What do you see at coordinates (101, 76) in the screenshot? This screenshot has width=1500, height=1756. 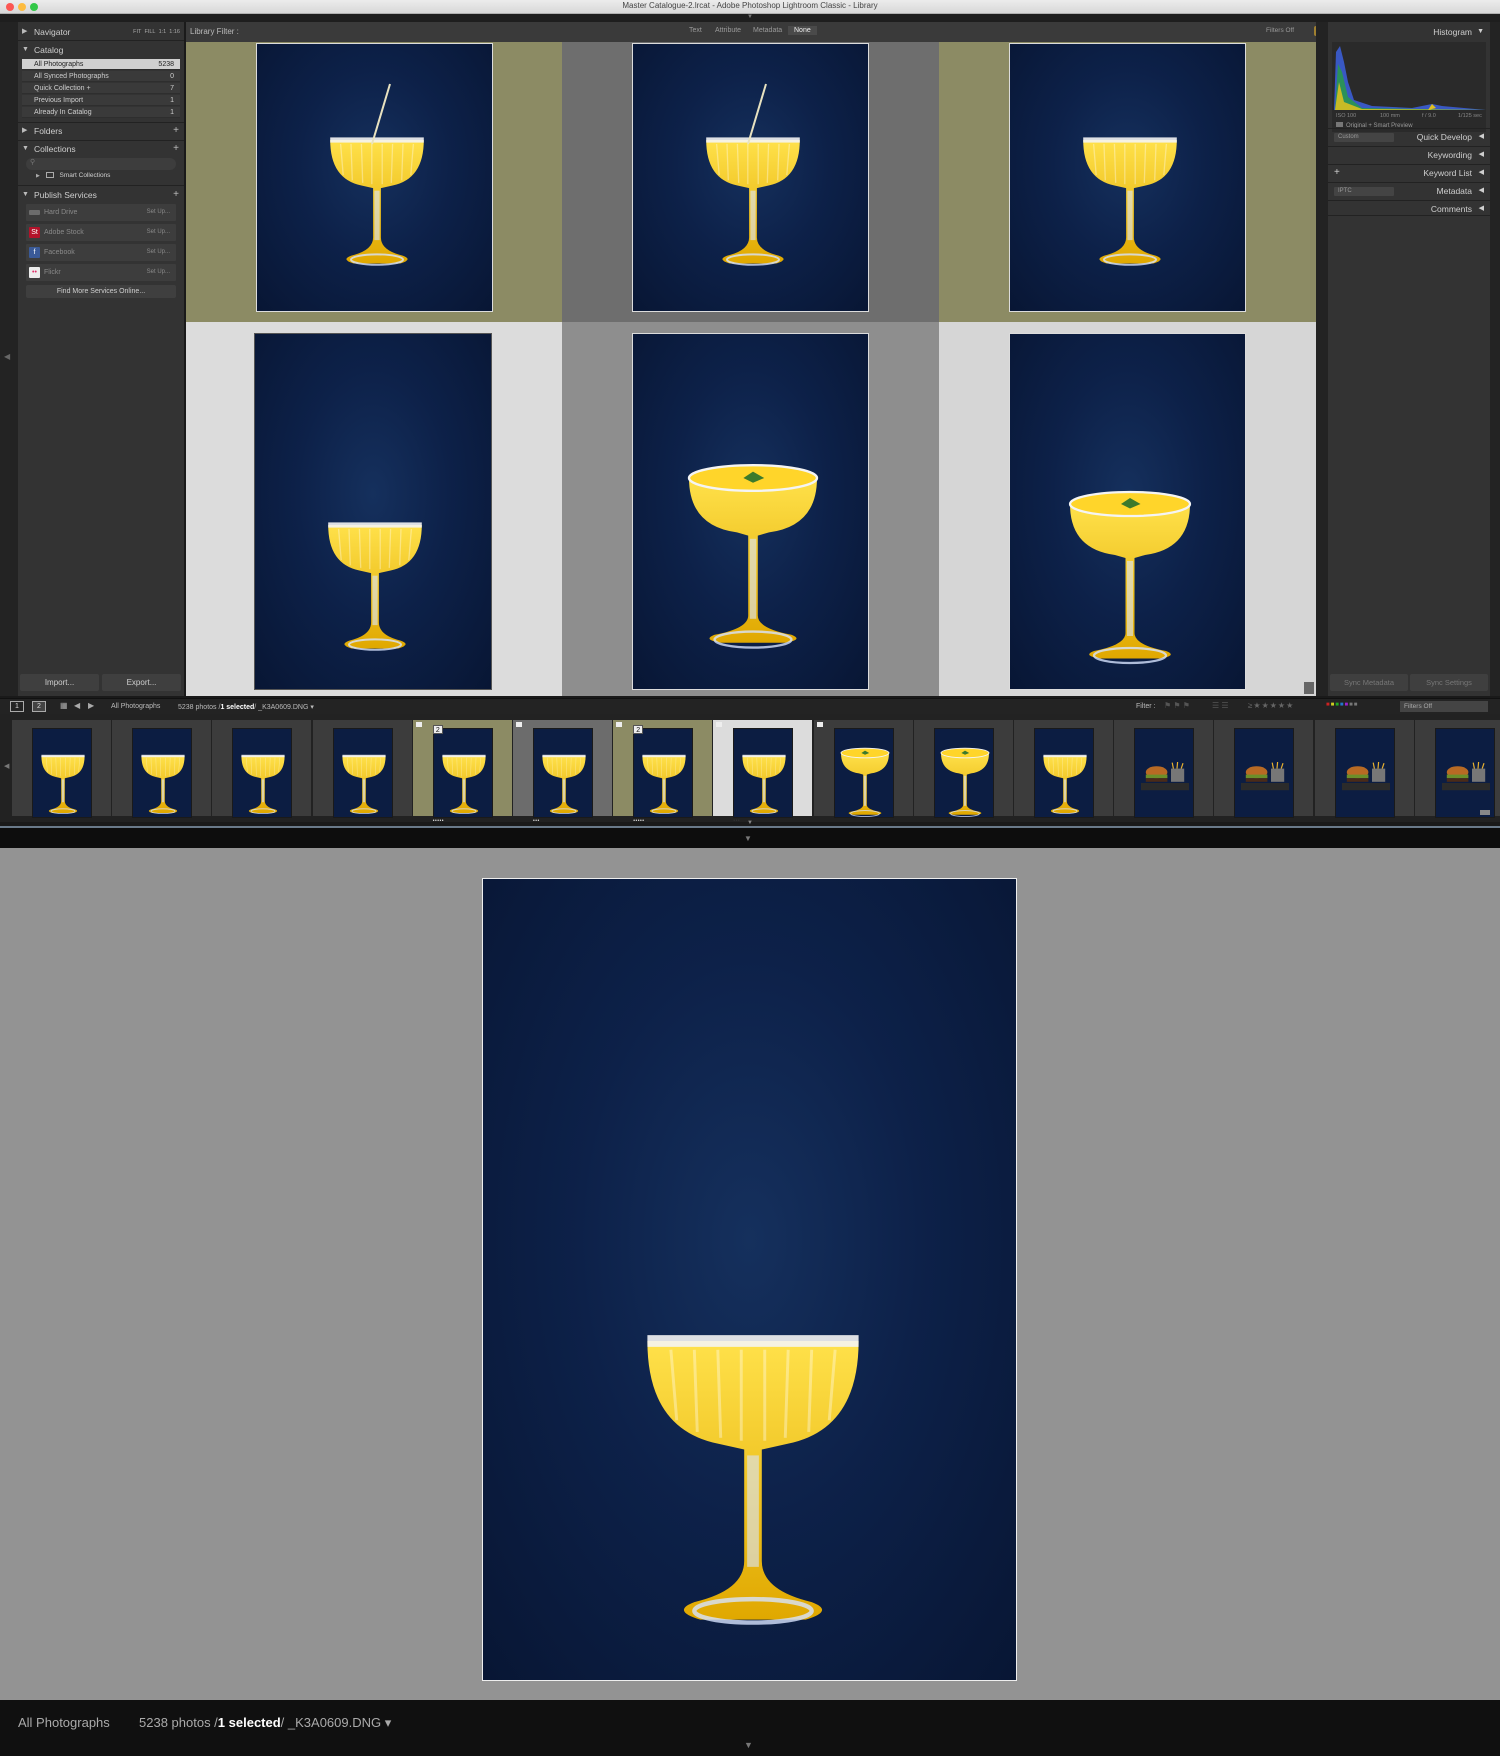 I see `catalog-item-synced: All Synced Photographs 0` at bounding box center [101, 76].